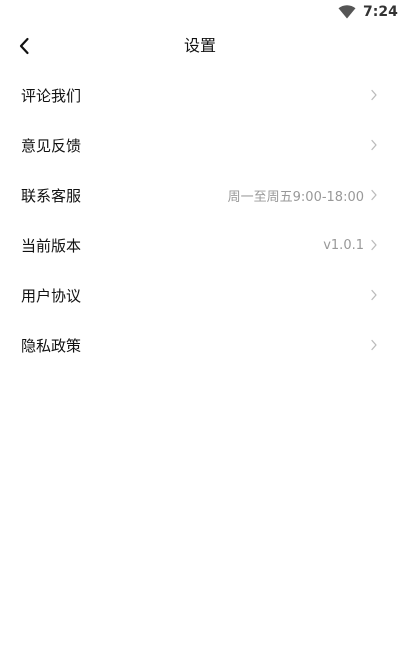  I want to click on menu-item-label: 当前版本, so click(51, 245).